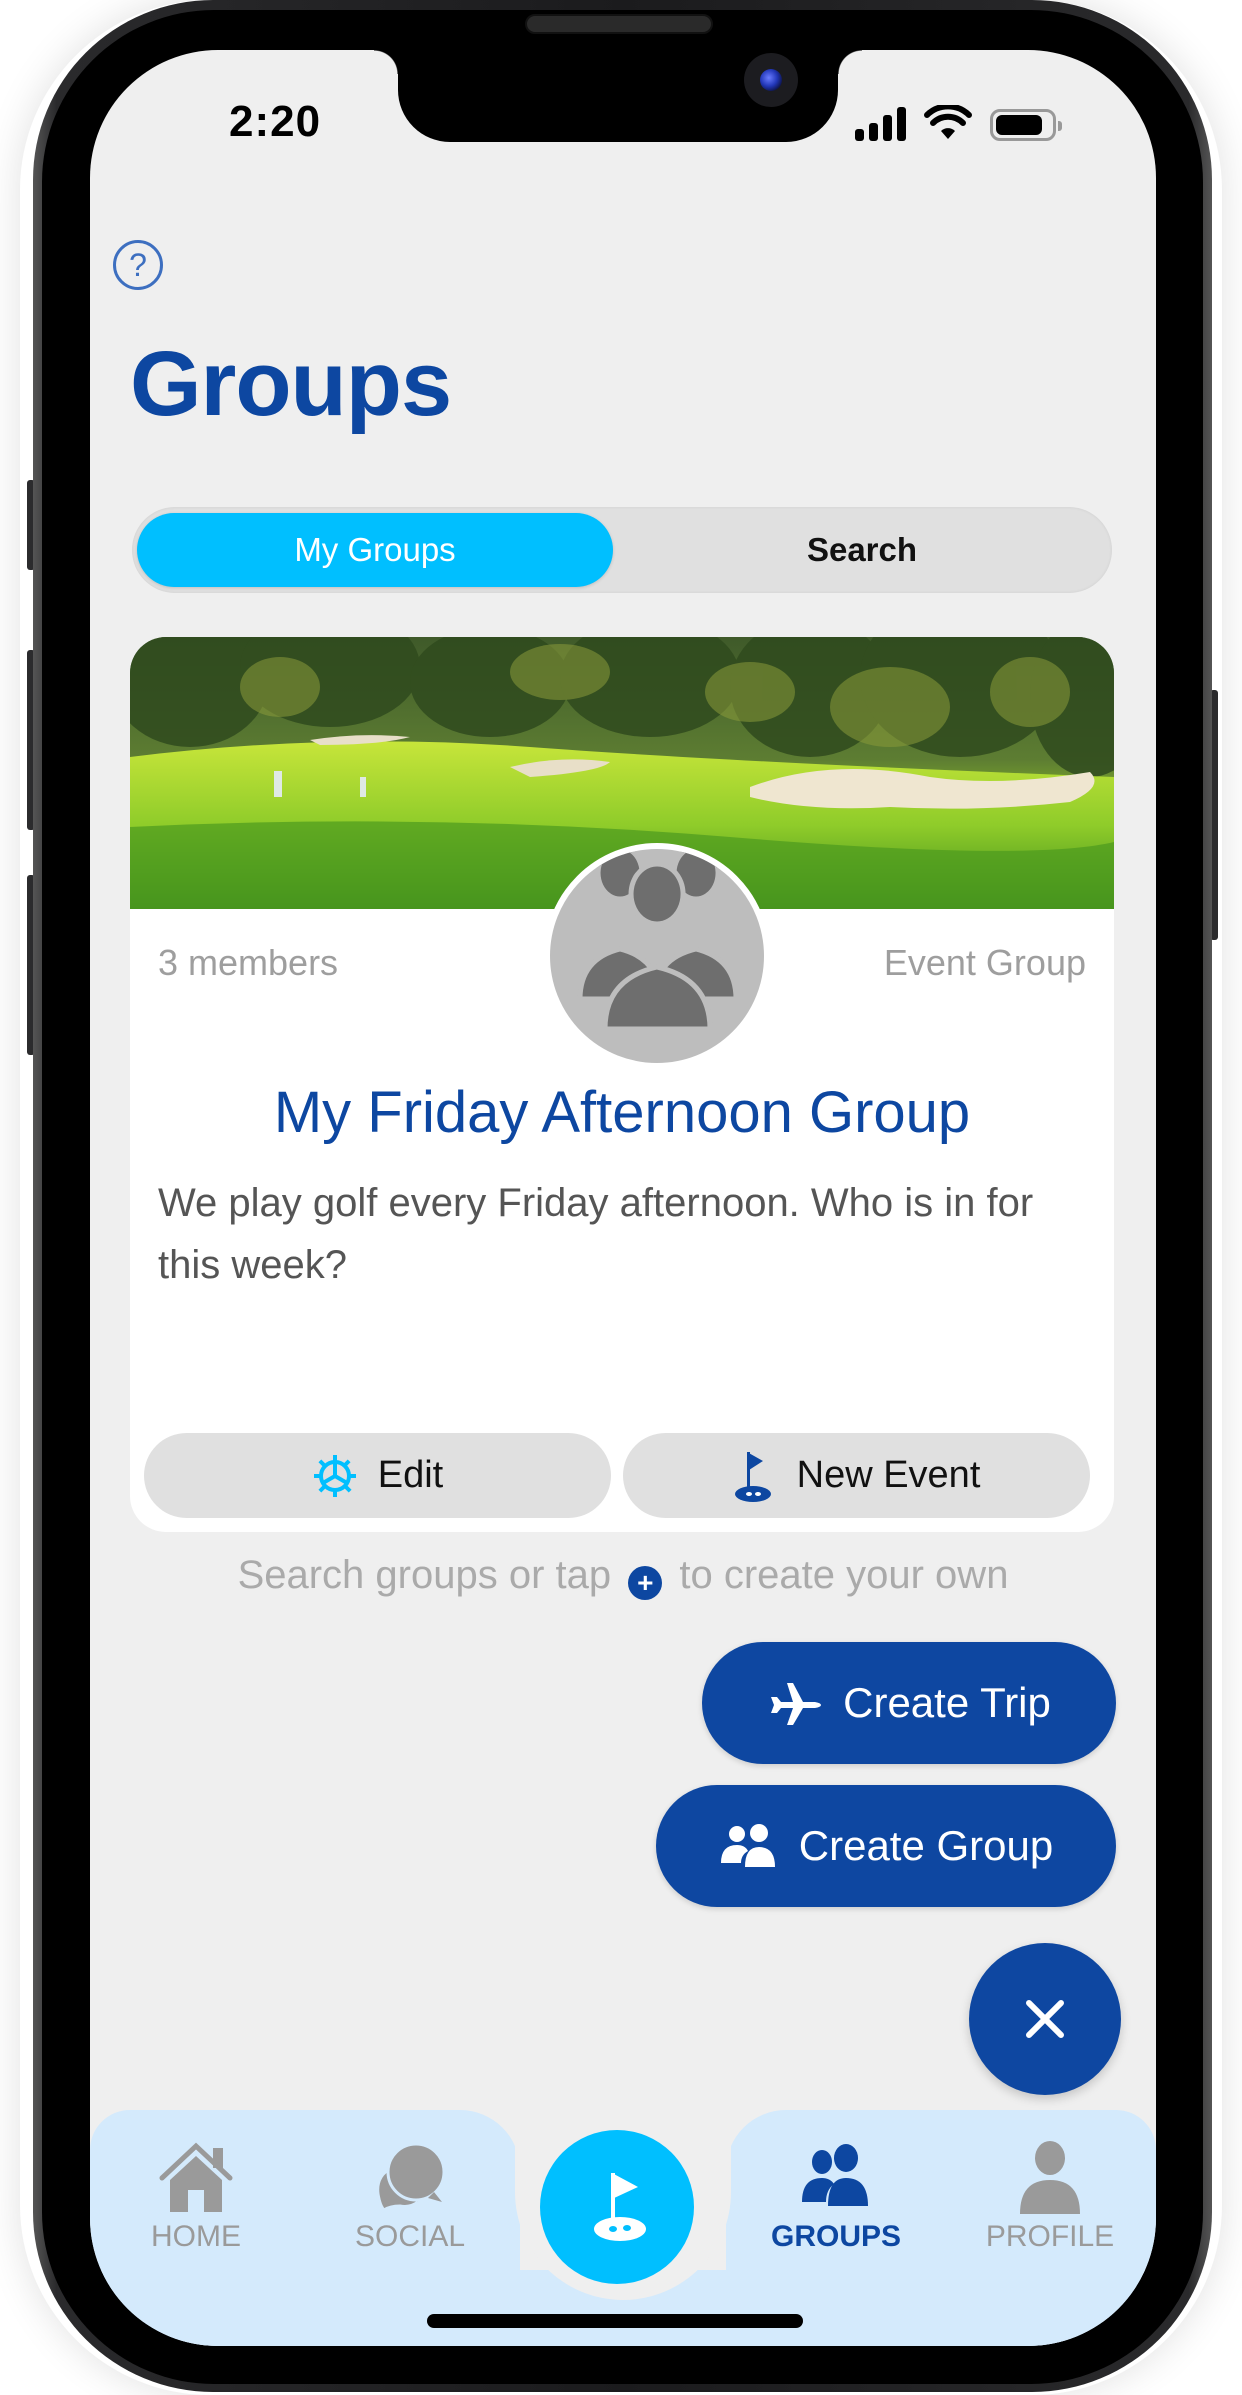 The image size is (1242, 2395). I want to click on hint-text-after: to create your own, so click(844, 1575).